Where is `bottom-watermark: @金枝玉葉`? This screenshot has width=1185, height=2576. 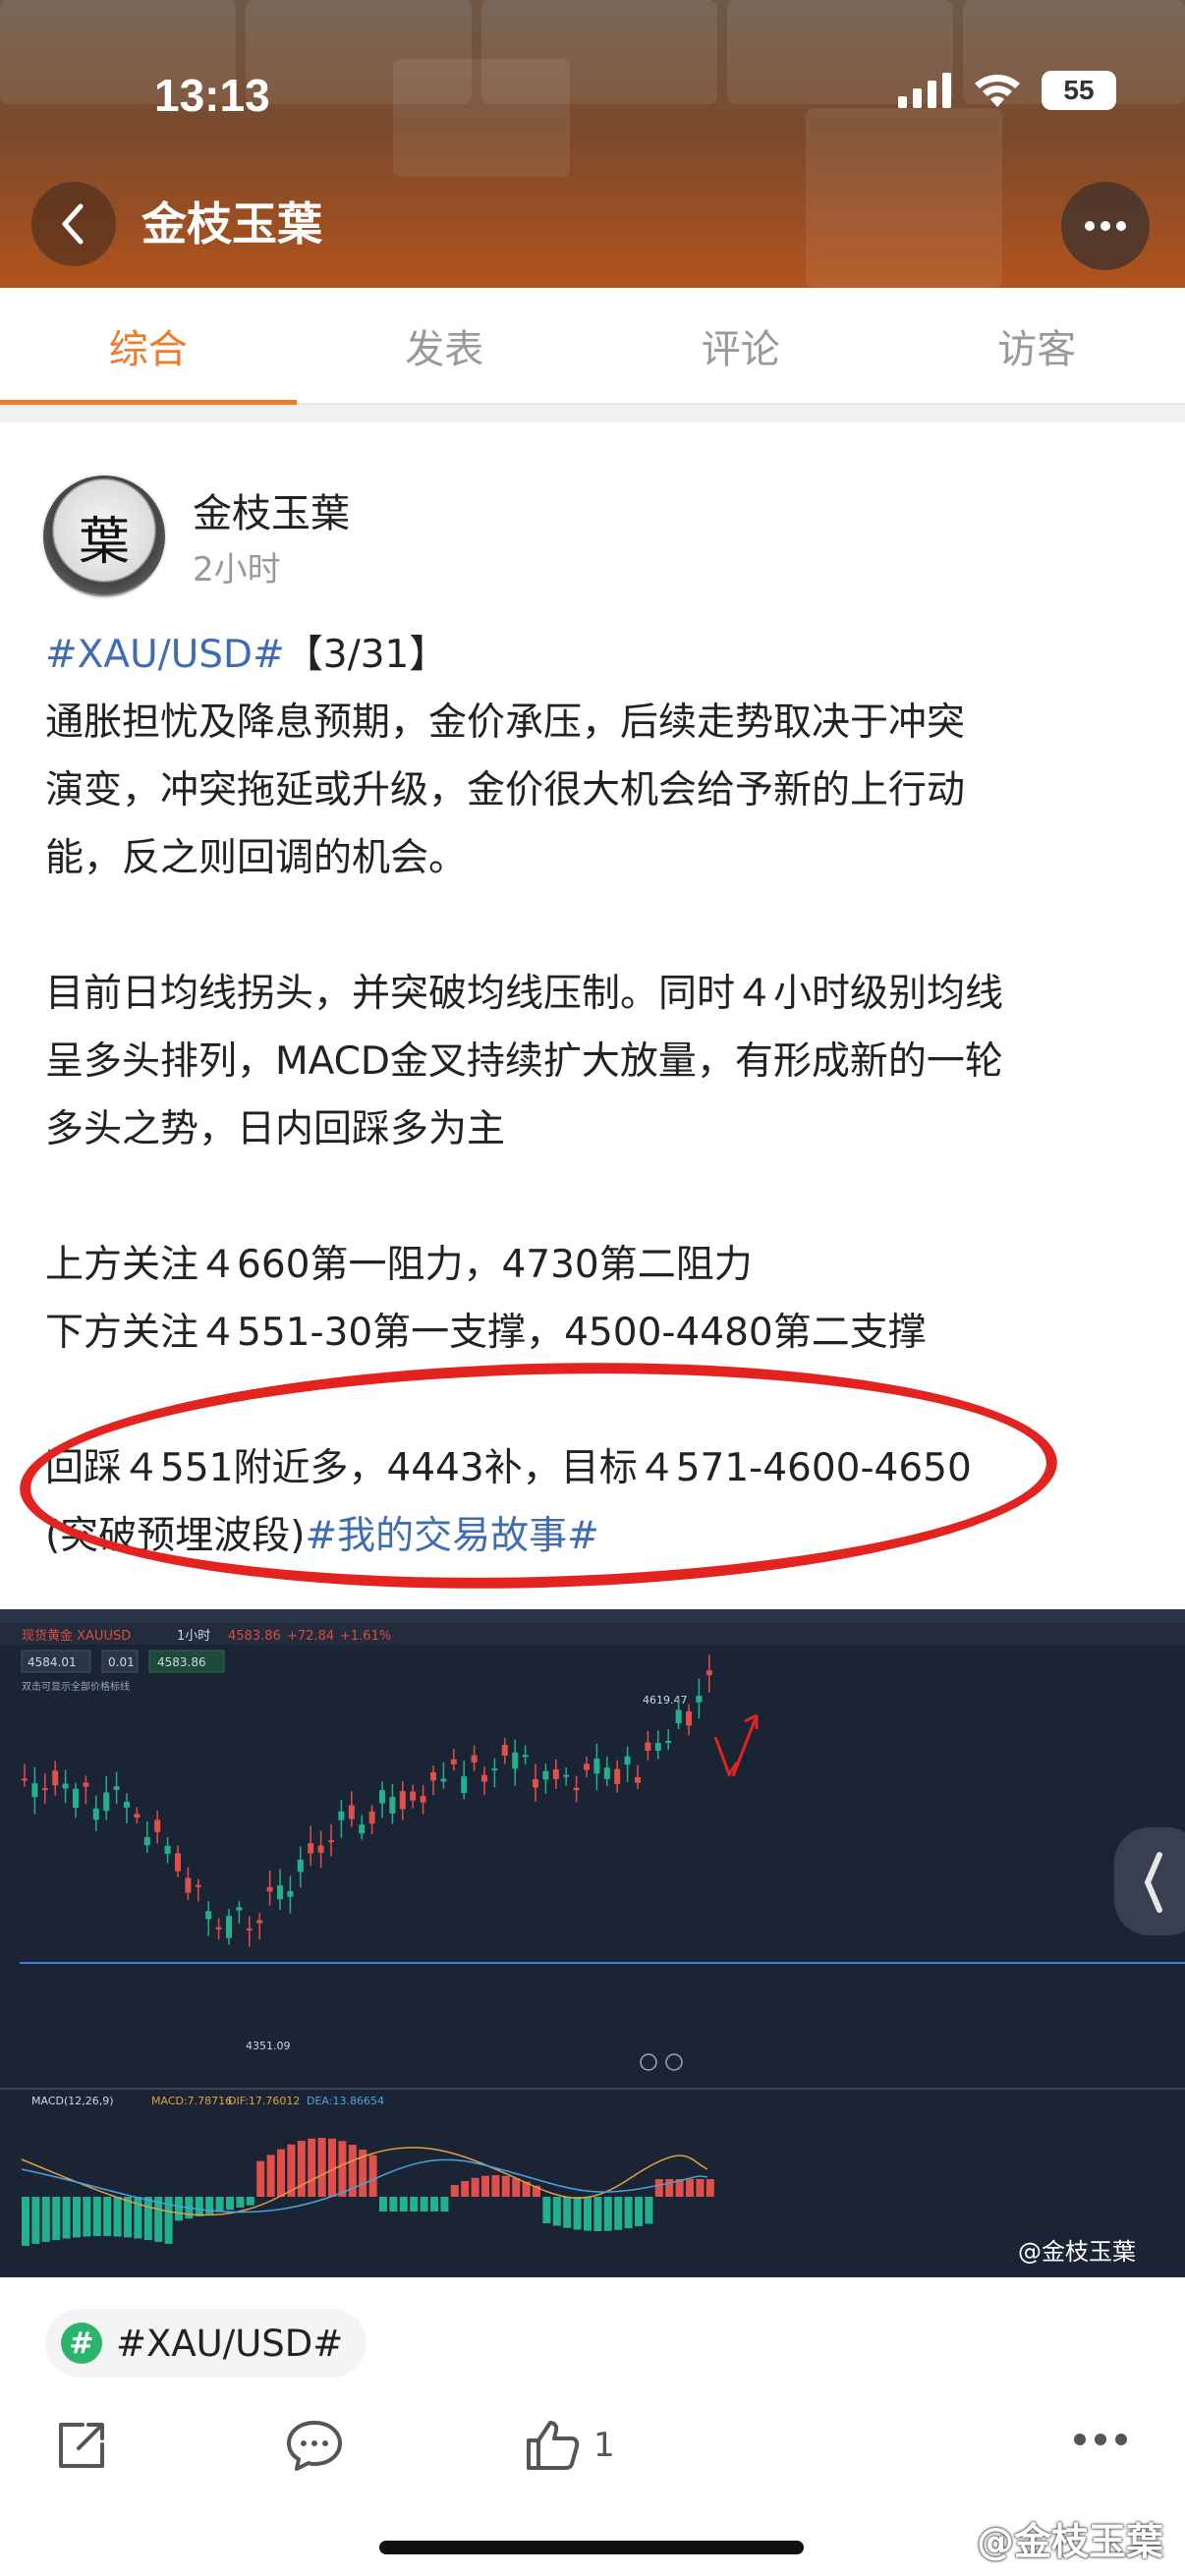
bottom-watermark: @金枝玉葉 is located at coordinates (1069, 2541).